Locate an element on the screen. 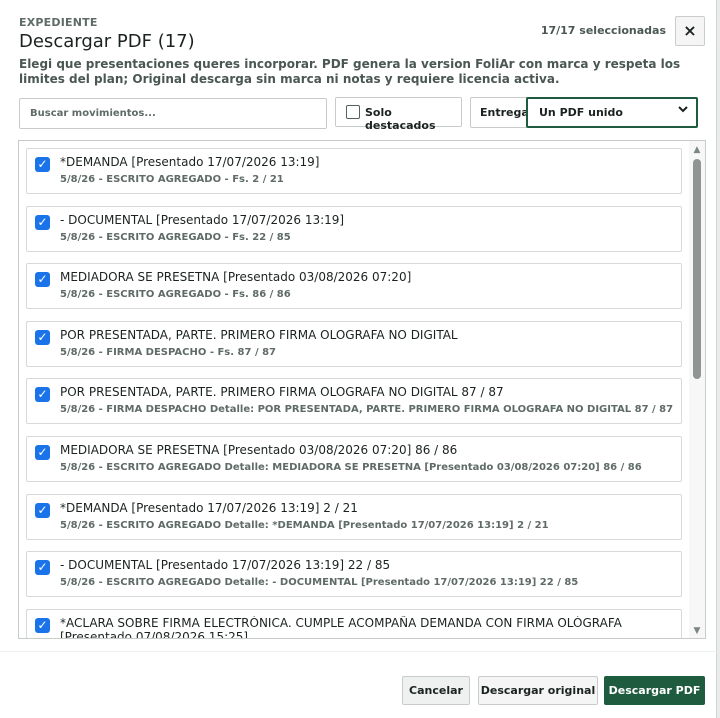  close-button: × is located at coordinates (690, 31).